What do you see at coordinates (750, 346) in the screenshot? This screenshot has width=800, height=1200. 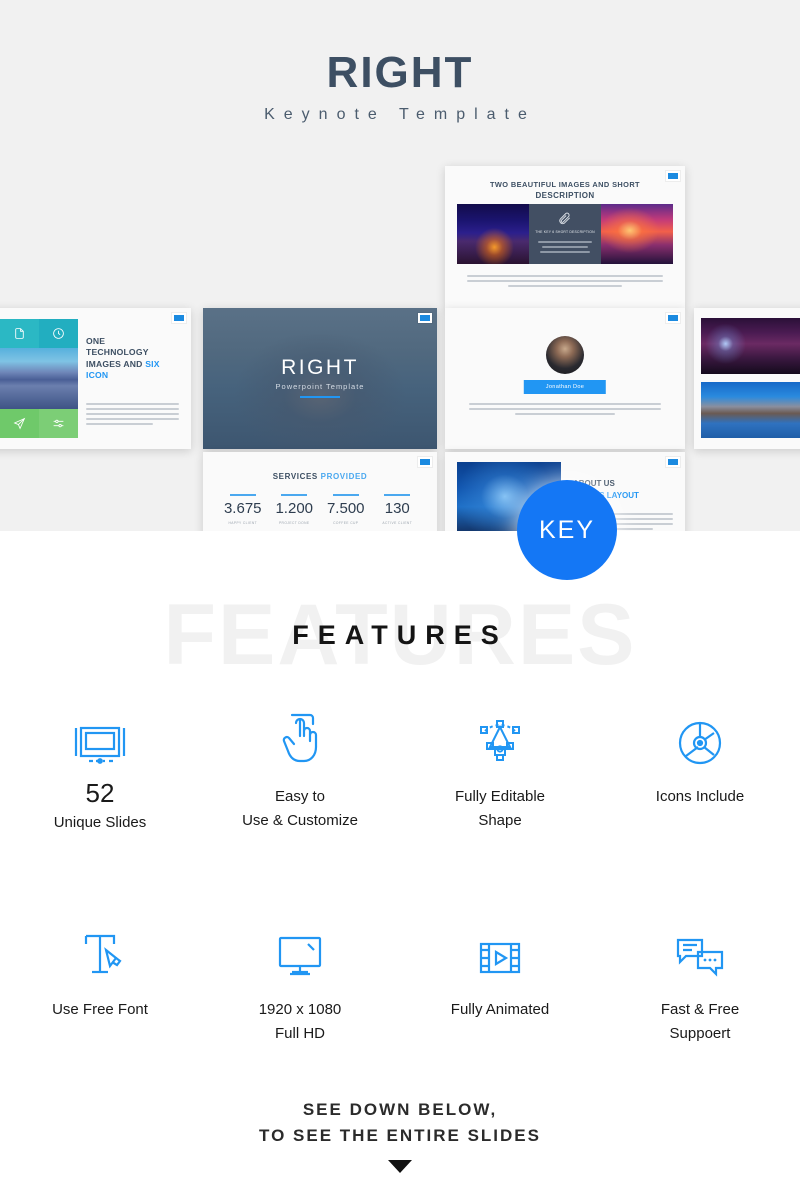 I see `photo-city-purple` at bounding box center [750, 346].